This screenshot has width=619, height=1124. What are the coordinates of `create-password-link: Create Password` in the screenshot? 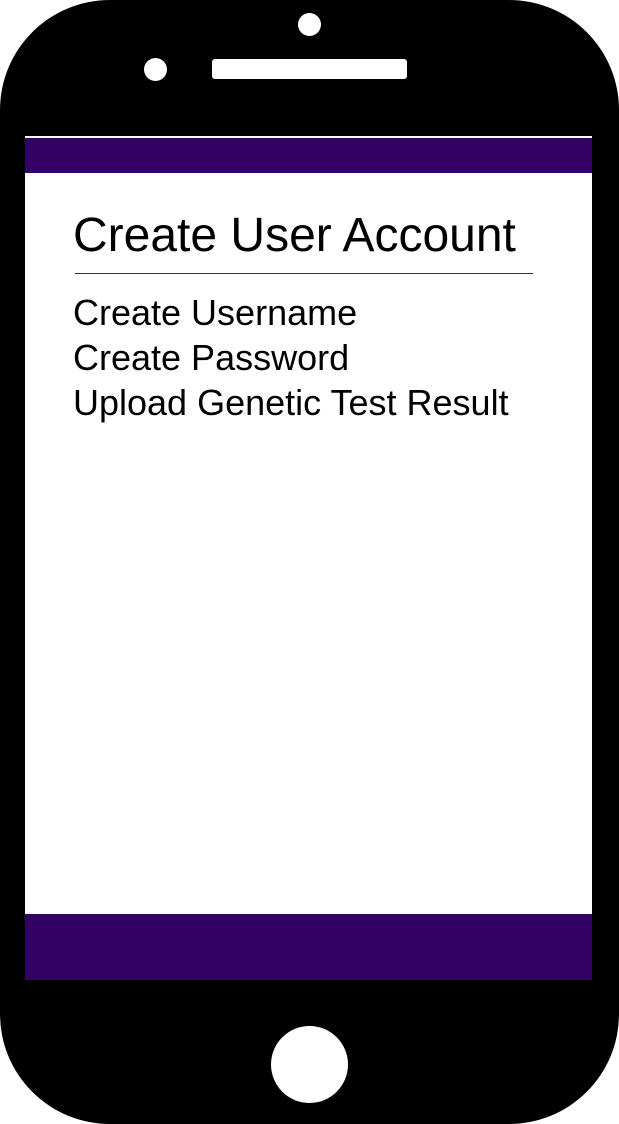 It's located at (291, 357).